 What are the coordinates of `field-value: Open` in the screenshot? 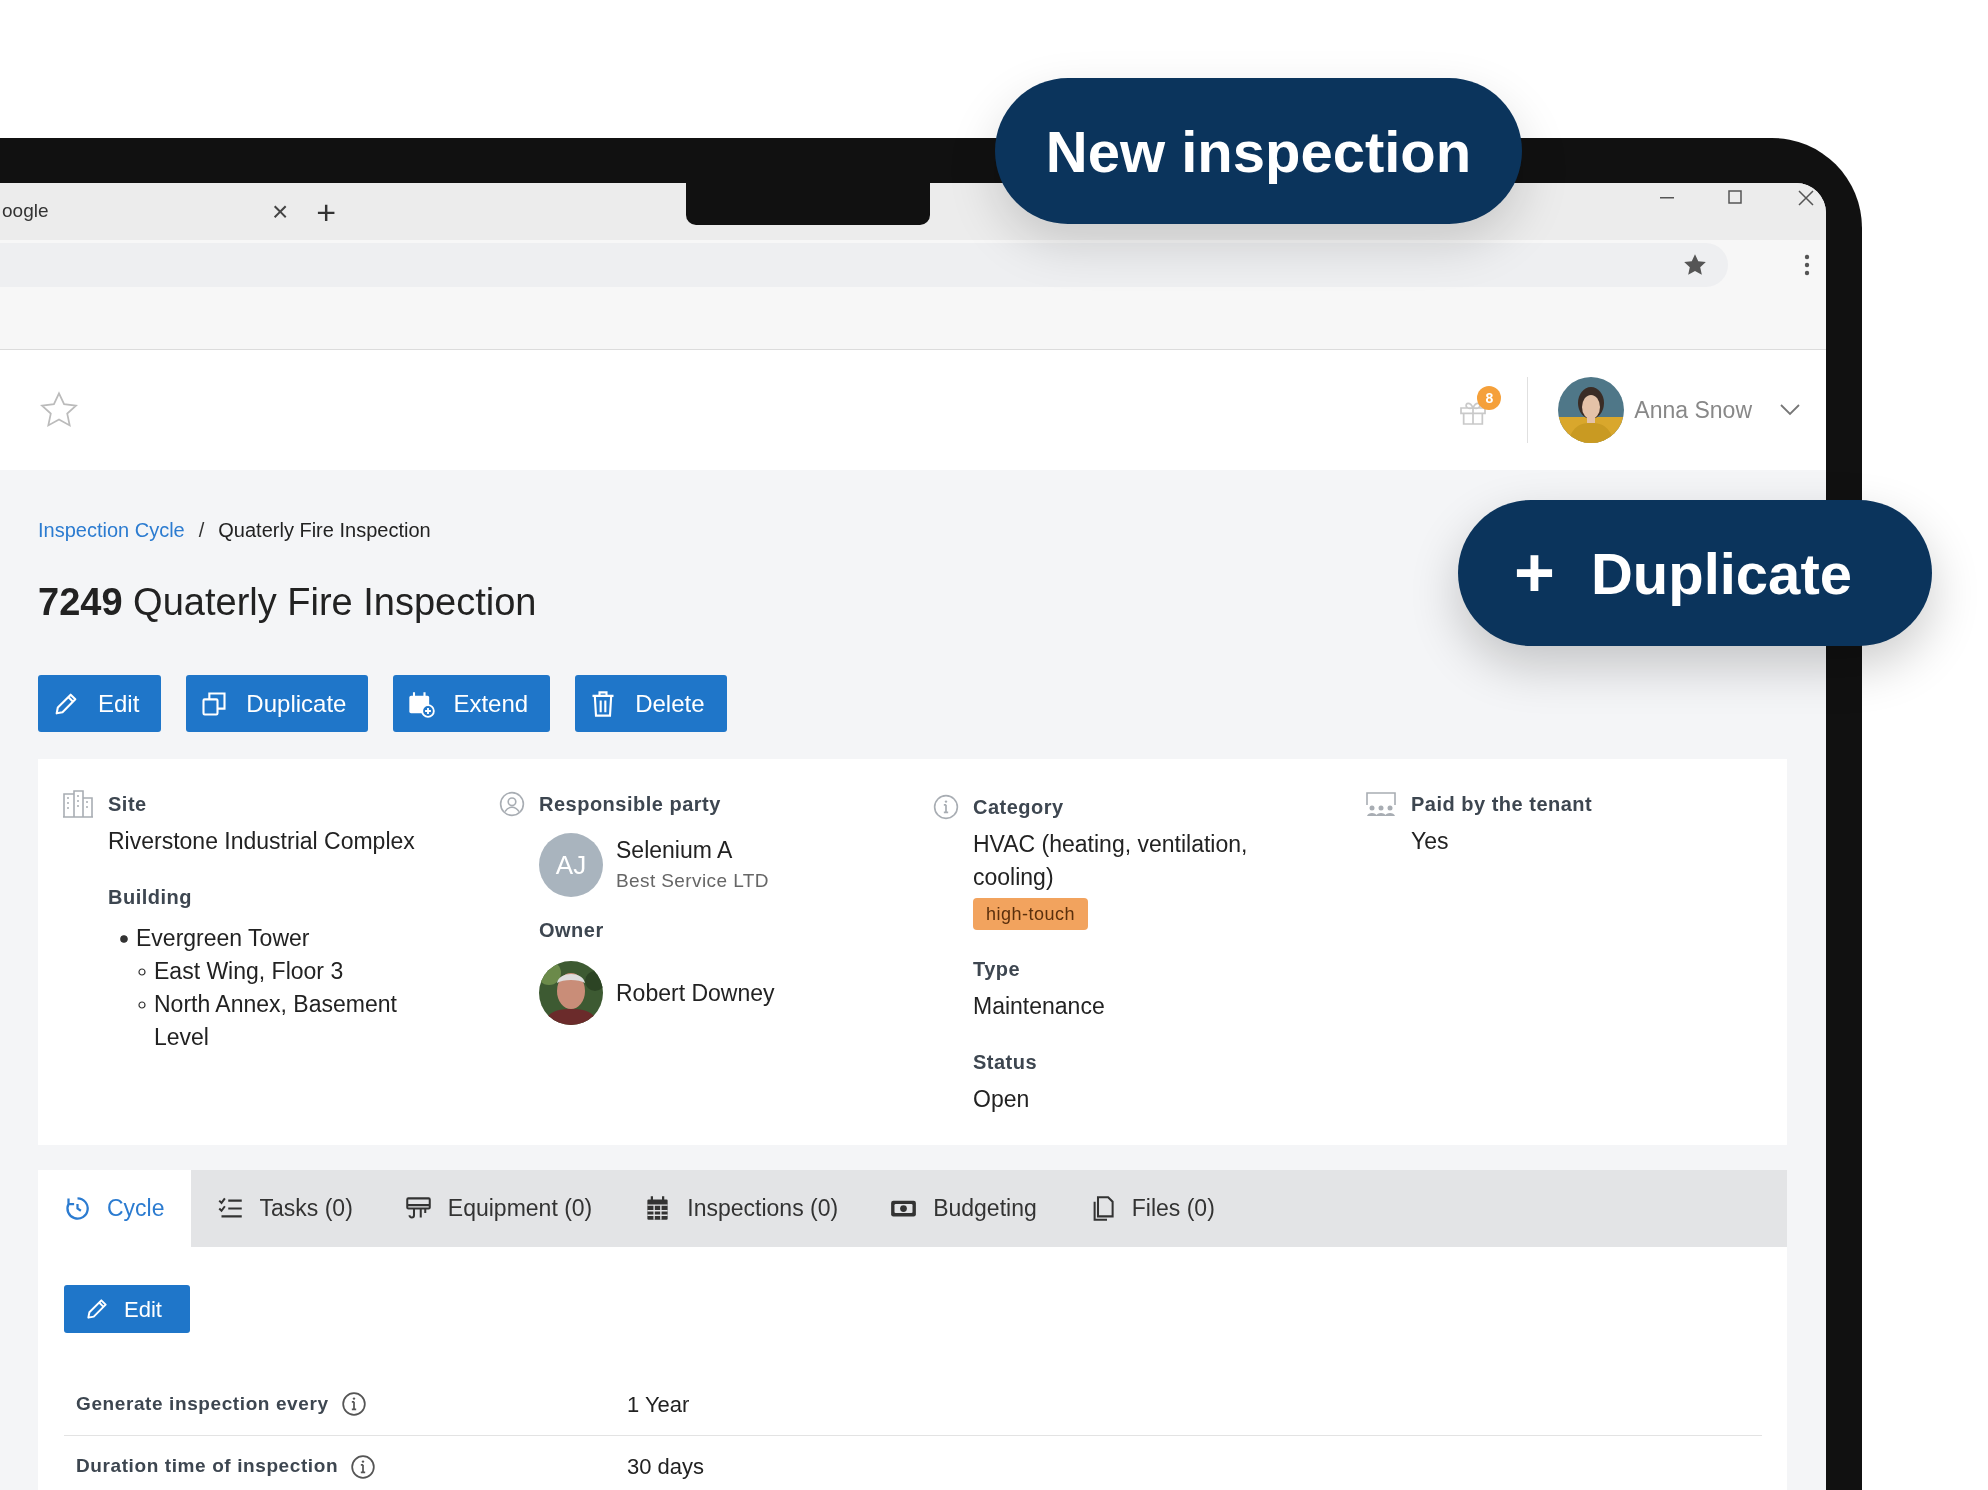 It's located at (1002, 1099).